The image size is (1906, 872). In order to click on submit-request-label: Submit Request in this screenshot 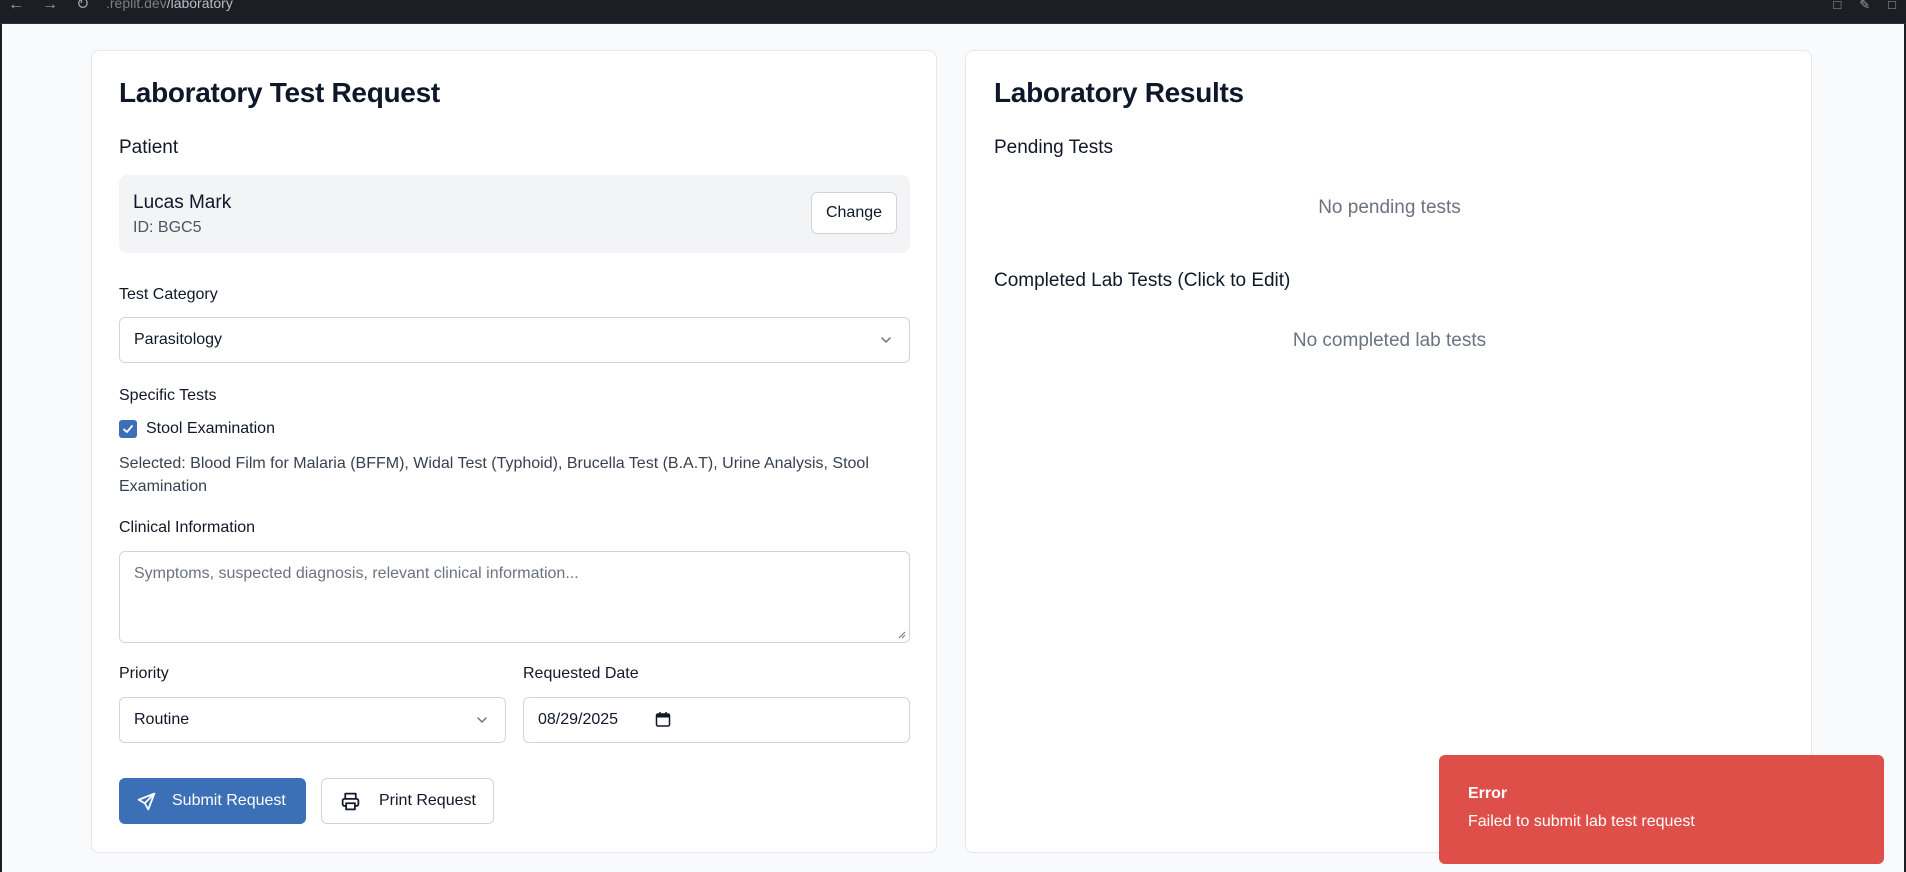, I will do `click(229, 800)`.